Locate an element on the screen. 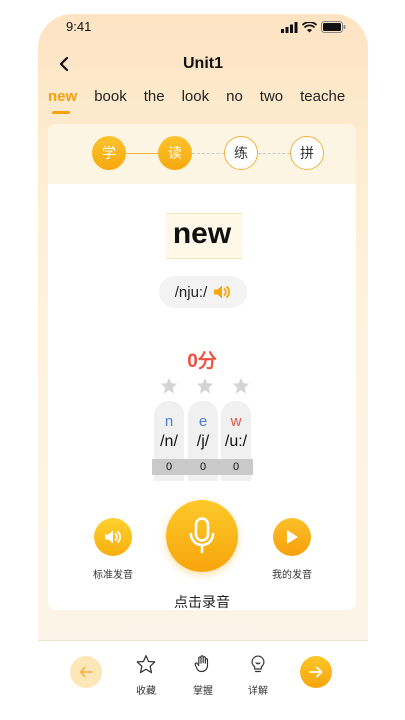 Image resolution: width=405 pixels, height=720 pixels. word-tab: no is located at coordinates (234, 103).